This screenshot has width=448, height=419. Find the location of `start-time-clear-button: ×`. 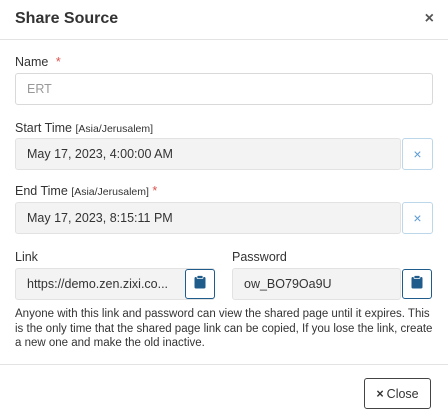

start-time-clear-button: × is located at coordinates (417, 154).